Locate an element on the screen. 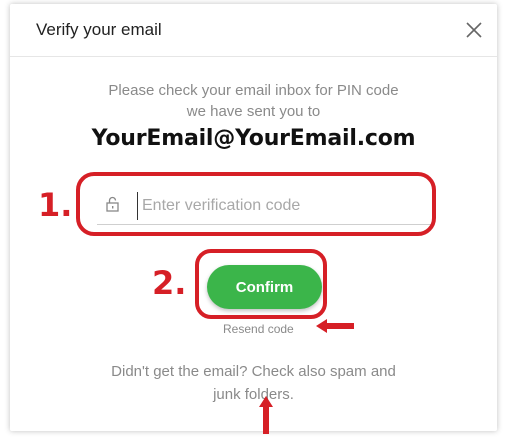 This screenshot has width=507, height=437. hint-line-2: junk folders. is located at coordinates (253, 394).